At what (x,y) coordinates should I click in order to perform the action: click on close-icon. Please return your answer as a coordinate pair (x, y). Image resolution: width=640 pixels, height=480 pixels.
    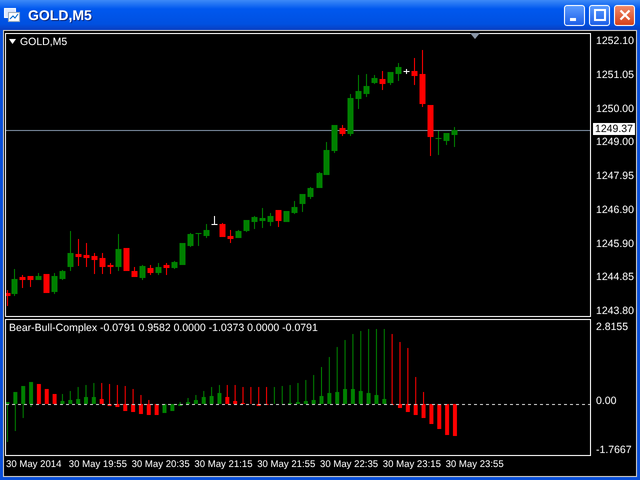
    Looking at the image, I should click on (624, 15).